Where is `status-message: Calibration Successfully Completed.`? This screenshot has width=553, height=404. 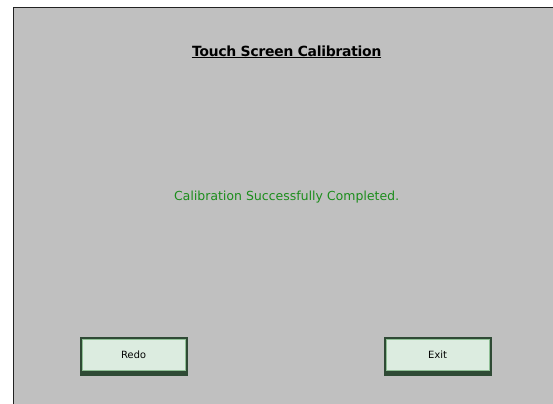
status-message: Calibration Successfully Completed. is located at coordinates (287, 195).